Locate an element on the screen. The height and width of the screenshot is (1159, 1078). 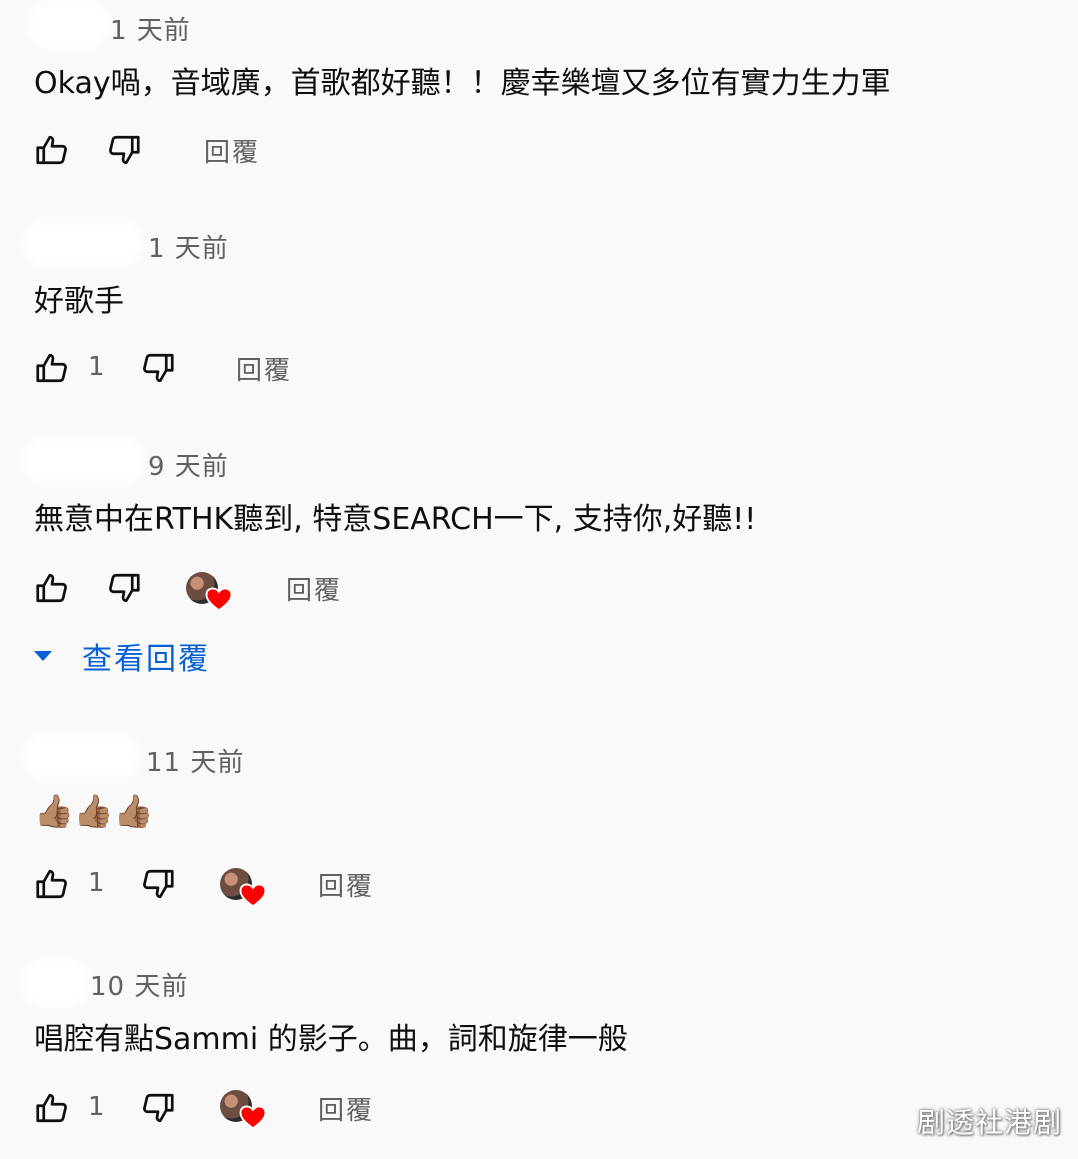
comment-text: 唱腔有點Sammi 的影子。曲，詞和旋律一般 is located at coordinates (331, 1039).